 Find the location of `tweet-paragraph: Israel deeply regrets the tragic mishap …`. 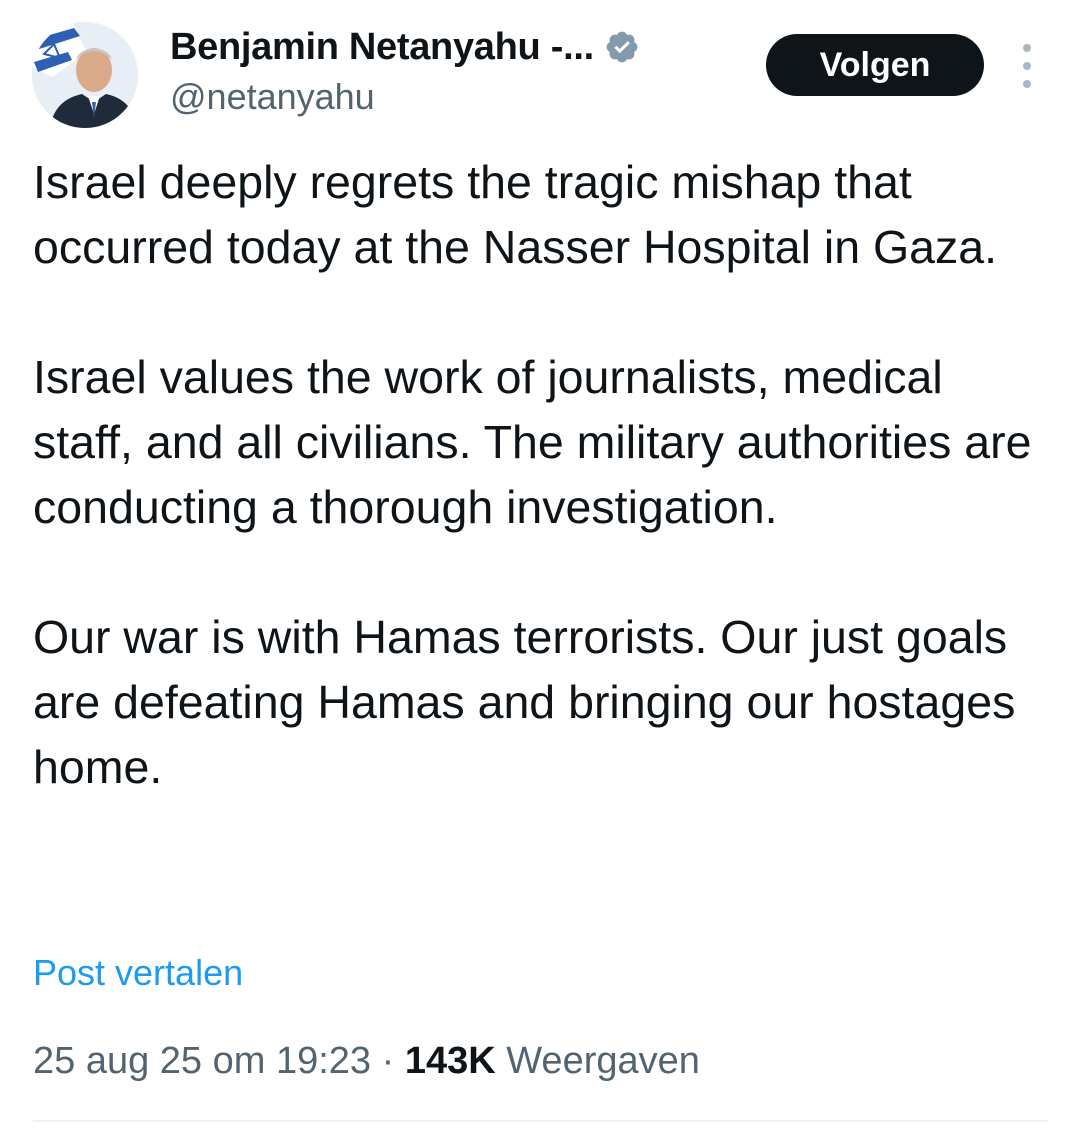

tweet-paragraph: Israel deeply regrets the tragic mishap … is located at coordinates (515, 214).